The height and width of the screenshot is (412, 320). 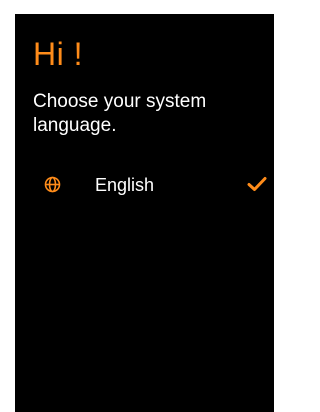 I want to click on page-subtitle: Choose your system language., so click(x=120, y=113).